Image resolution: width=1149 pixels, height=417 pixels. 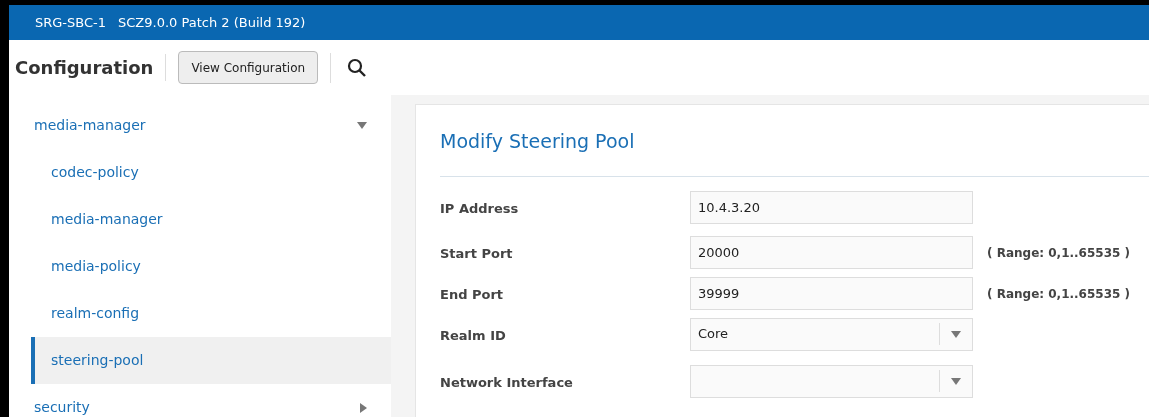 I want to click on text-field: 10.4.3.20, so click(x=831, y=207).